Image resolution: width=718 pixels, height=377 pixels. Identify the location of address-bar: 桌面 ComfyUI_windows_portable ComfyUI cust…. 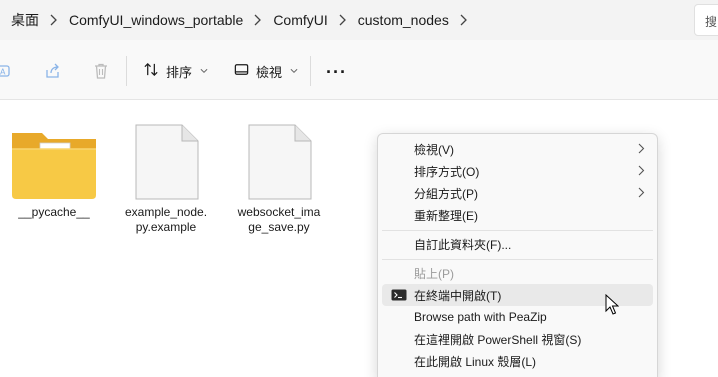
(359, 20).